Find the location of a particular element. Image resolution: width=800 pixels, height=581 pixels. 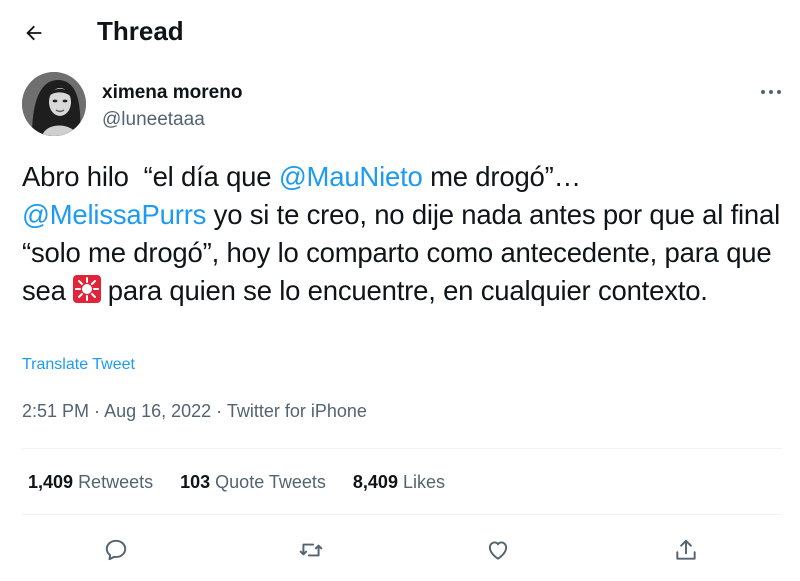

share-icon is located at coordinates (686, 549).